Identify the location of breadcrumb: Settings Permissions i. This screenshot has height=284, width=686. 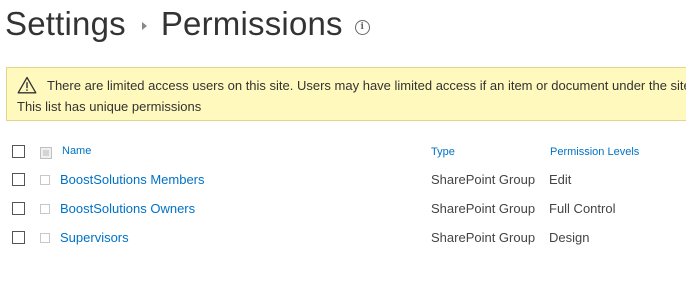
(187, 24).